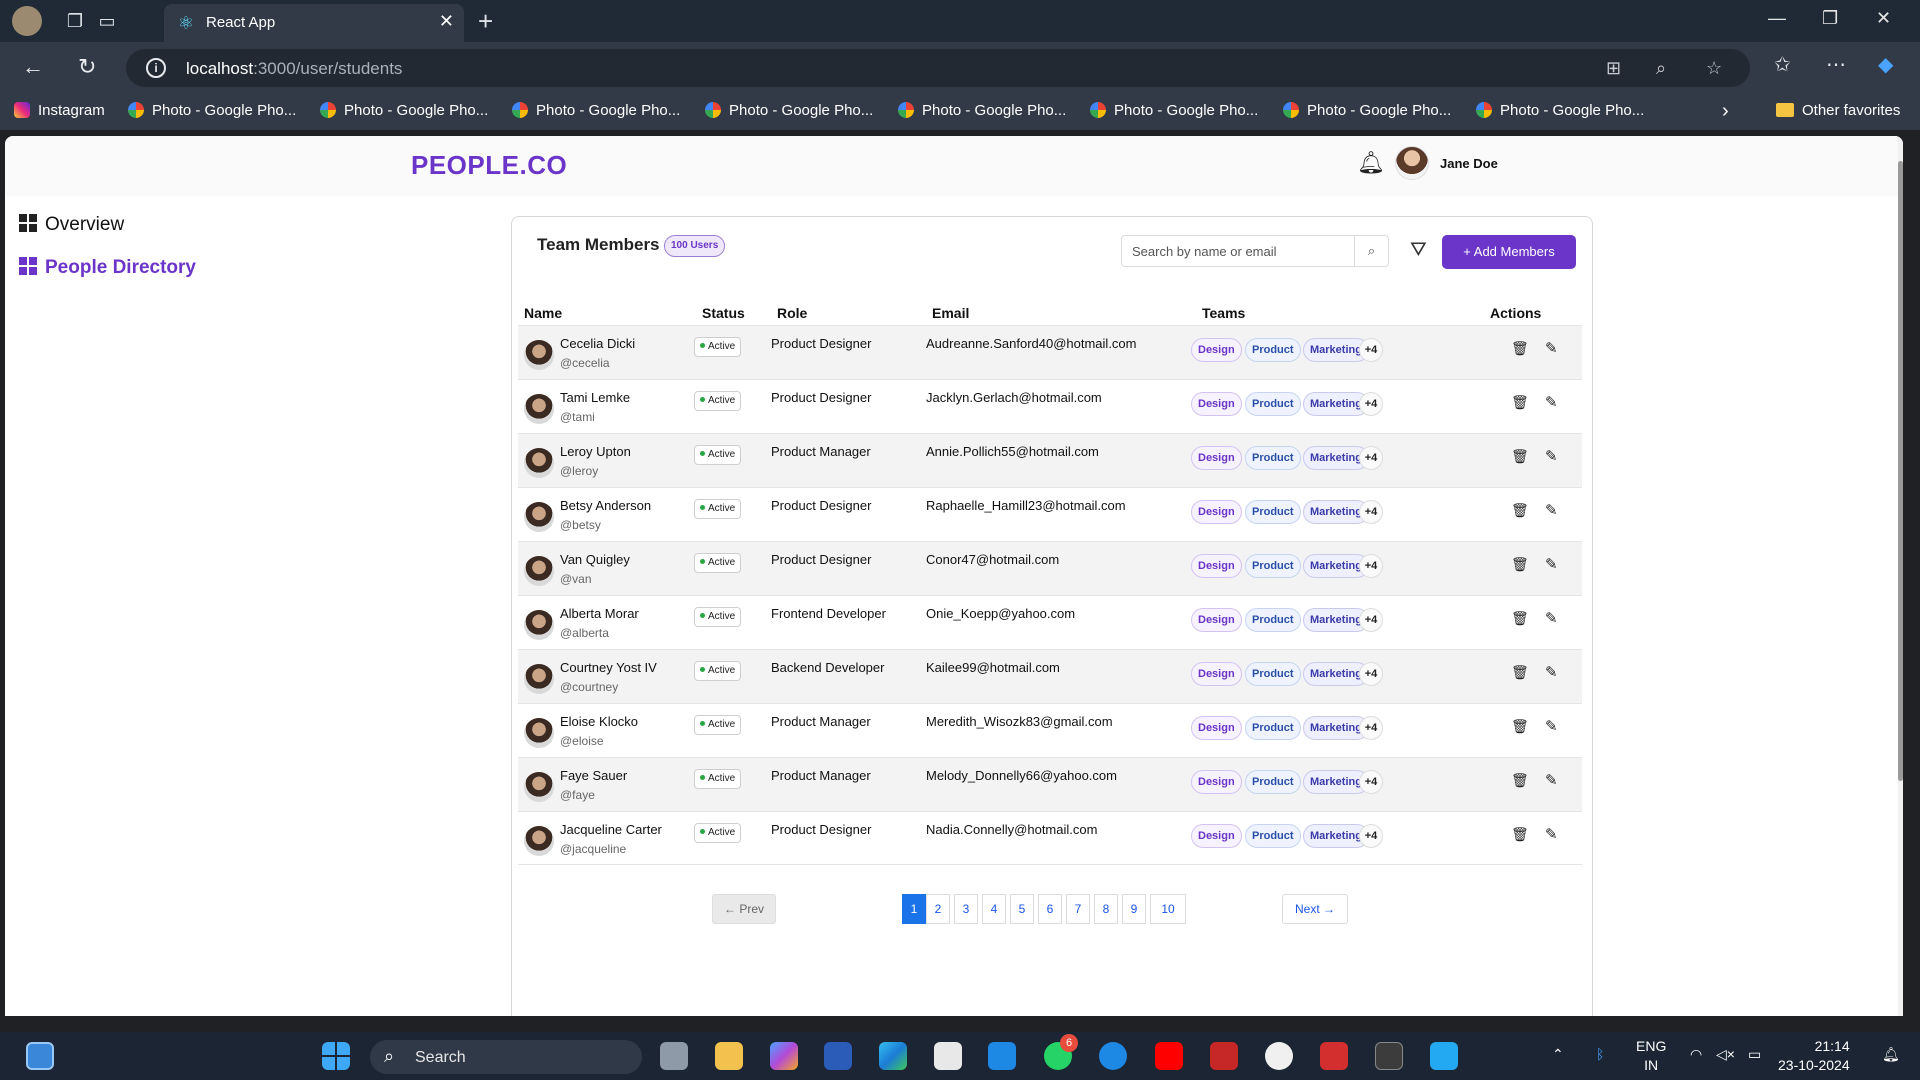 This screenshot has height=1080, width=1920. Describe the element at coordinates (33, 67) in the screenshot. I see `back-icon: ←` at that location.